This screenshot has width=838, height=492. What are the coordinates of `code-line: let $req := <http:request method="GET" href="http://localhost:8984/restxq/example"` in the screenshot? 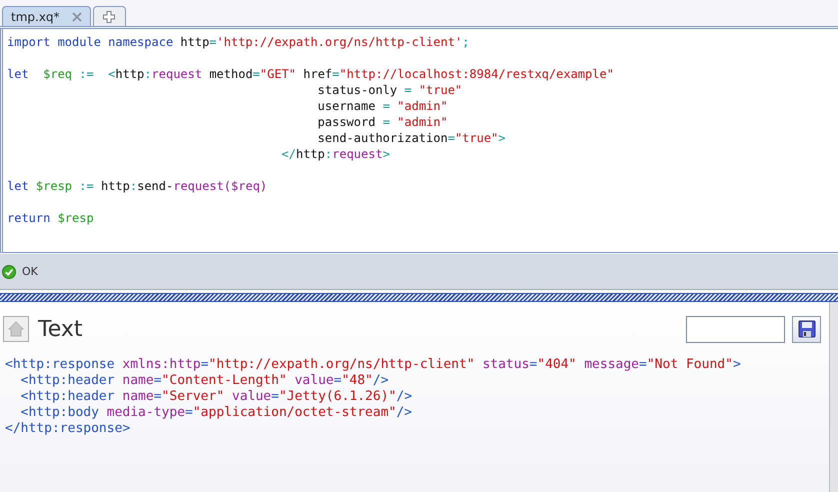 It's located at (310, 74).